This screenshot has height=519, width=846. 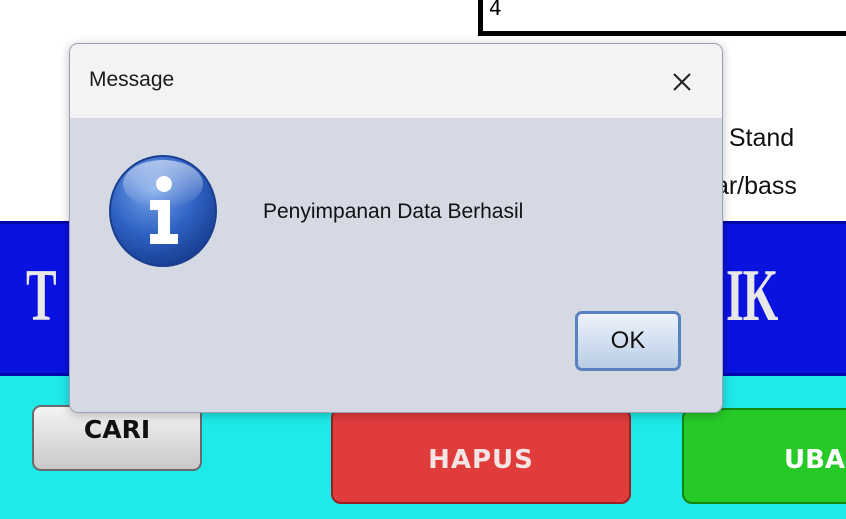 What do you see at coordinates (396, 81) in the screenshot?
I see `dialog-titlebar: Message` at bounding box center [396, 81].